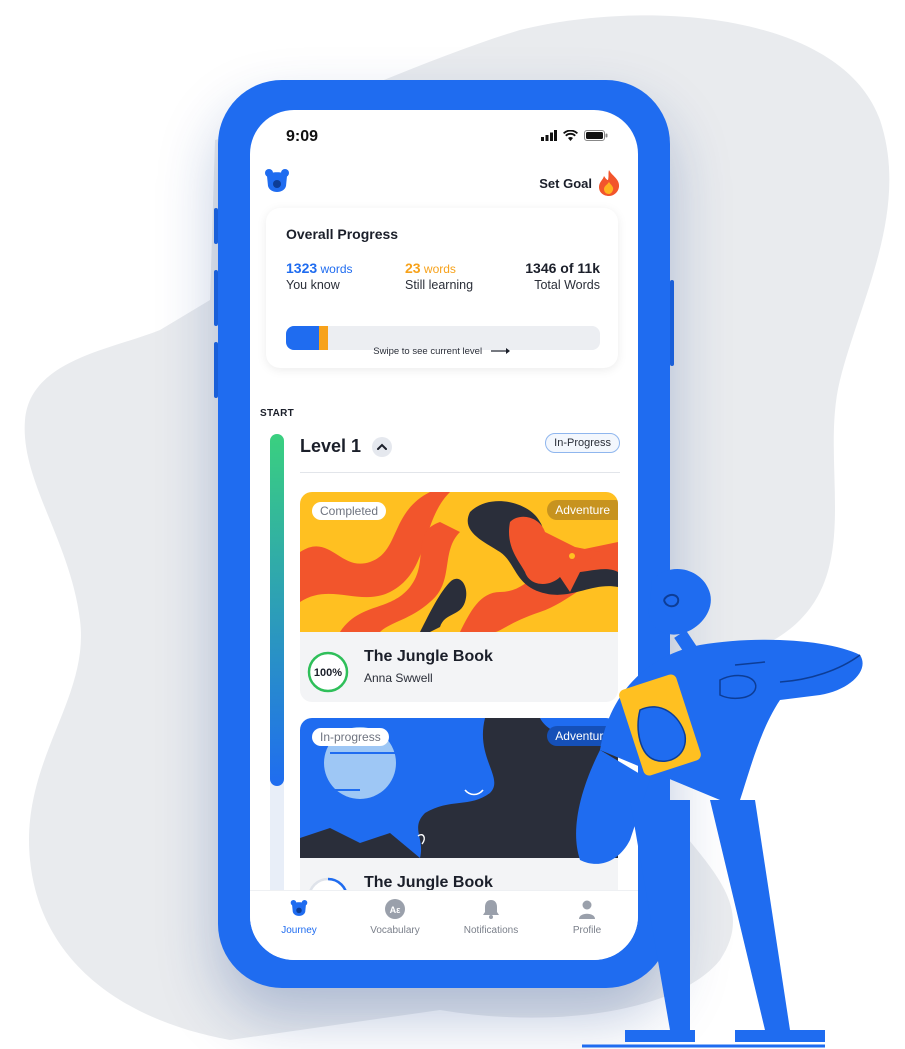 The image size is (905, 1049). I want to click on learning-unit: words, so click(439, 269).